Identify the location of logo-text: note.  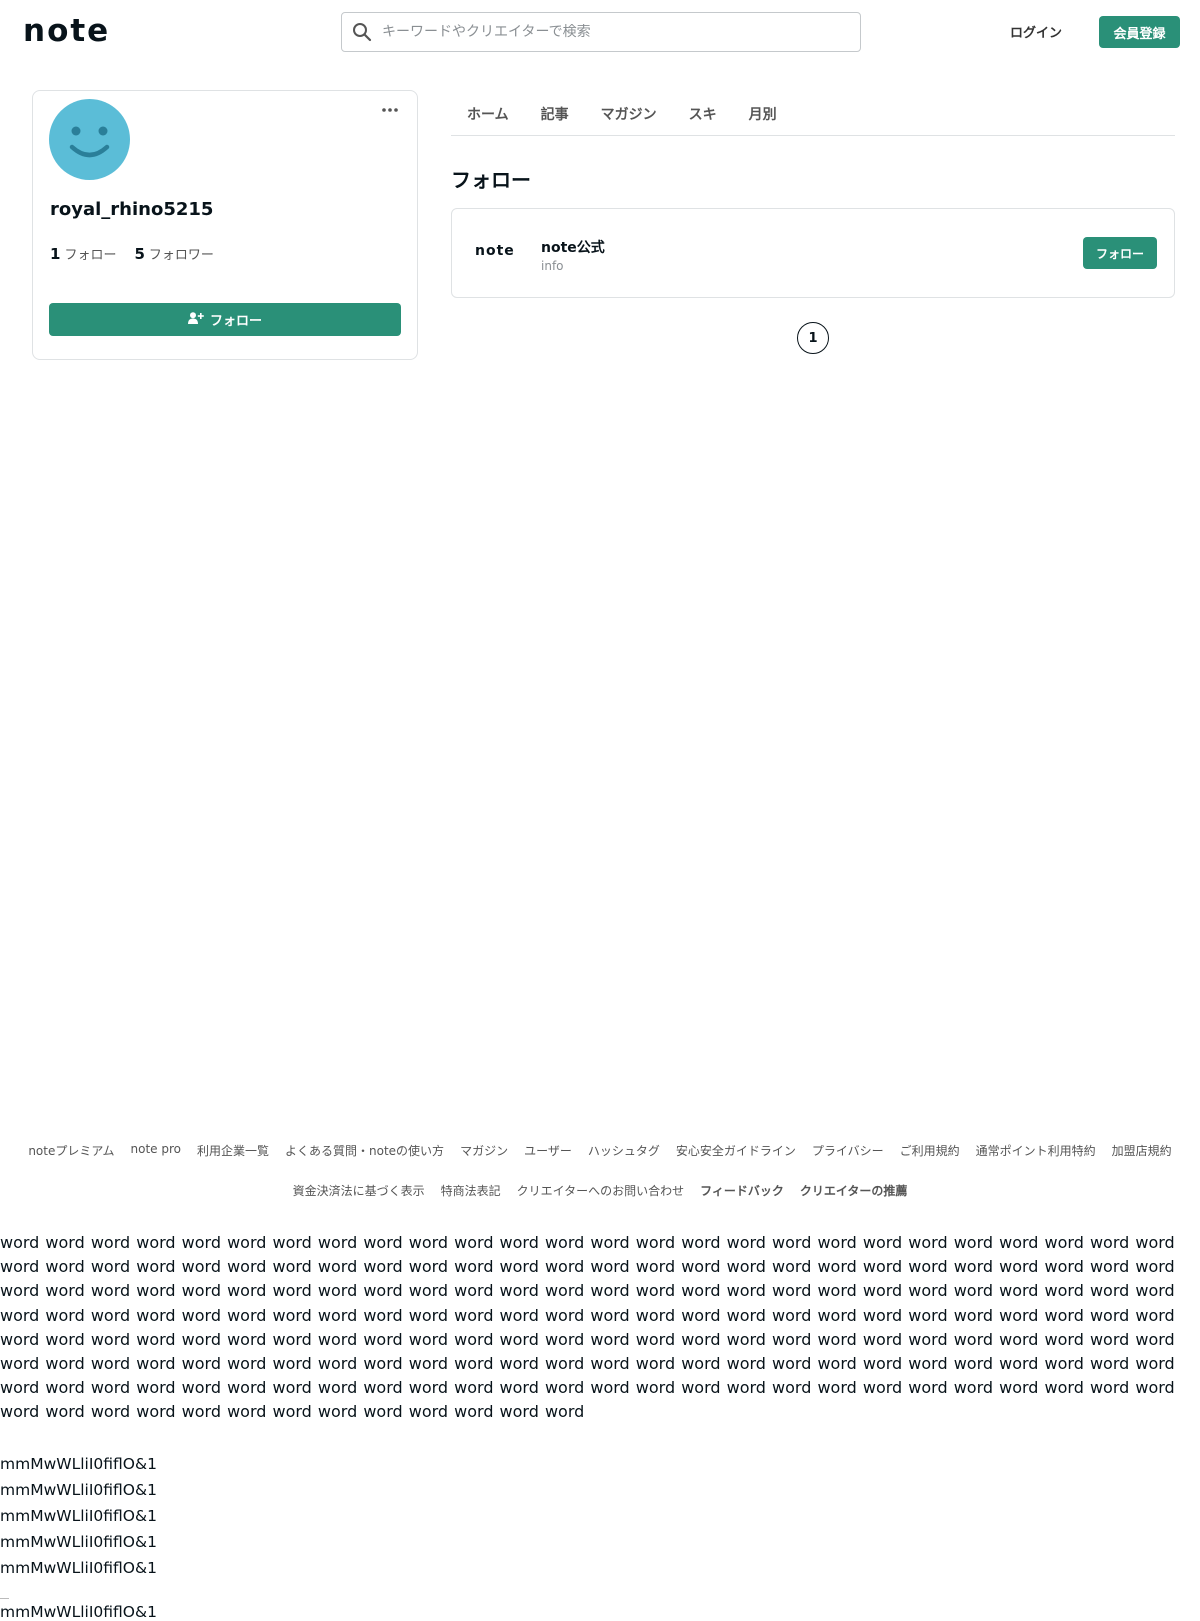
(67, 30).